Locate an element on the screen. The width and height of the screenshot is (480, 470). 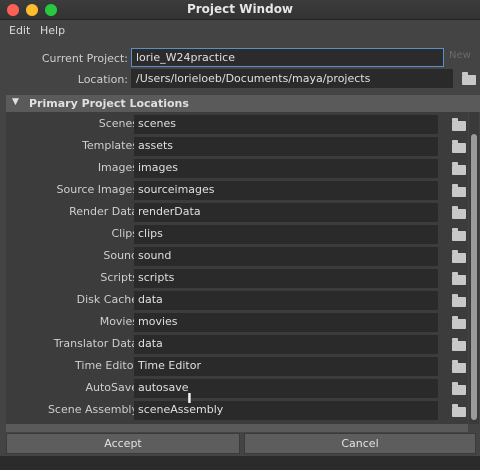
bottom-strip is located at coordinates (240, 463).